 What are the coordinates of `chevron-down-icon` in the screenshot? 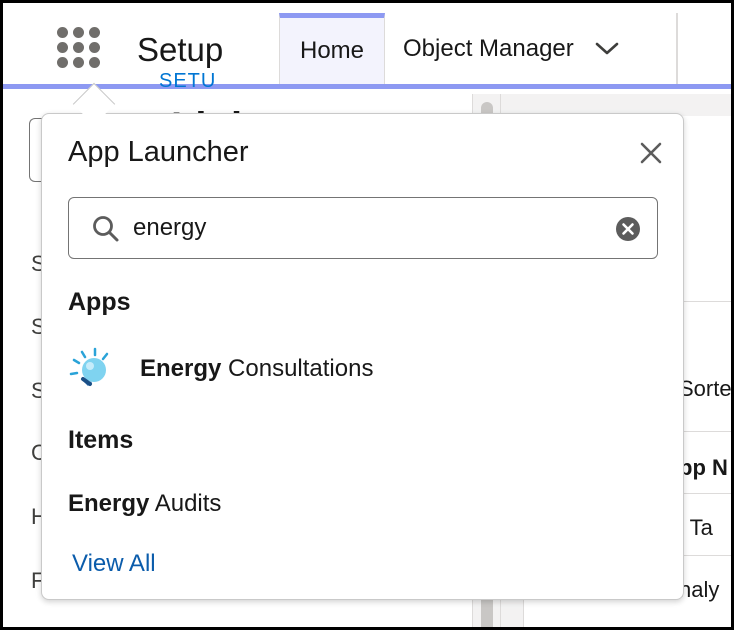 It's located at (607, 49).